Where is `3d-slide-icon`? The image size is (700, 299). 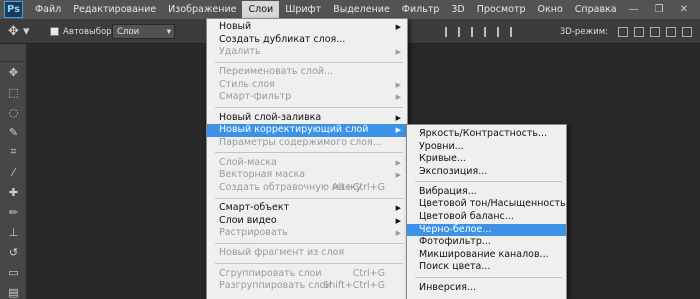
3d-slide-icon is located at coordinates (671, 31).